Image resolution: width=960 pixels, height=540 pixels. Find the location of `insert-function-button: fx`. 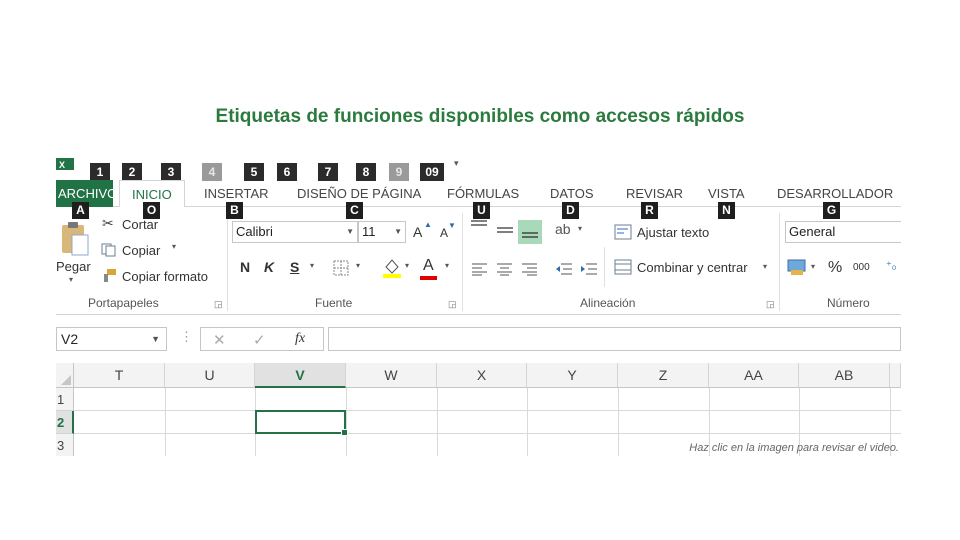

insert-function-button: fx is located at coordinates (300, 339).